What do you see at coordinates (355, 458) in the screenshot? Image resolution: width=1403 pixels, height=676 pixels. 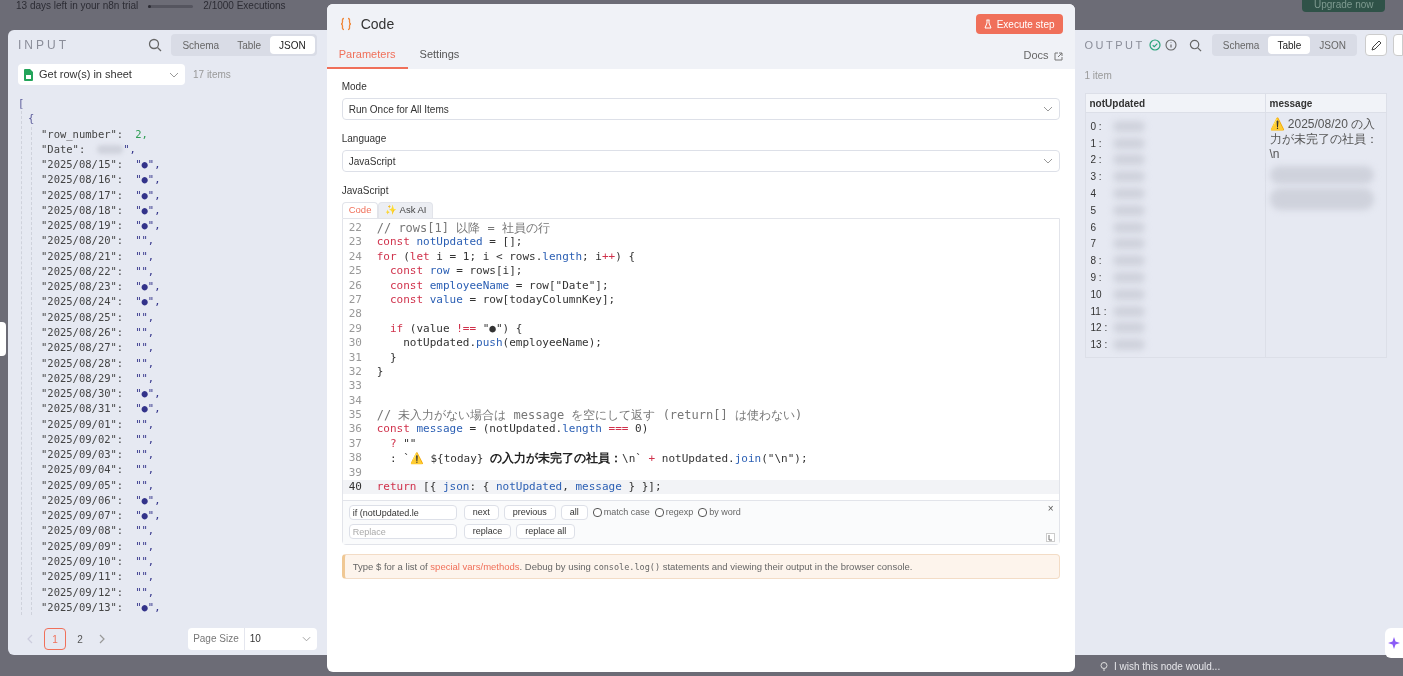 I see `line-number: 38` at bounding box center [355, 458].